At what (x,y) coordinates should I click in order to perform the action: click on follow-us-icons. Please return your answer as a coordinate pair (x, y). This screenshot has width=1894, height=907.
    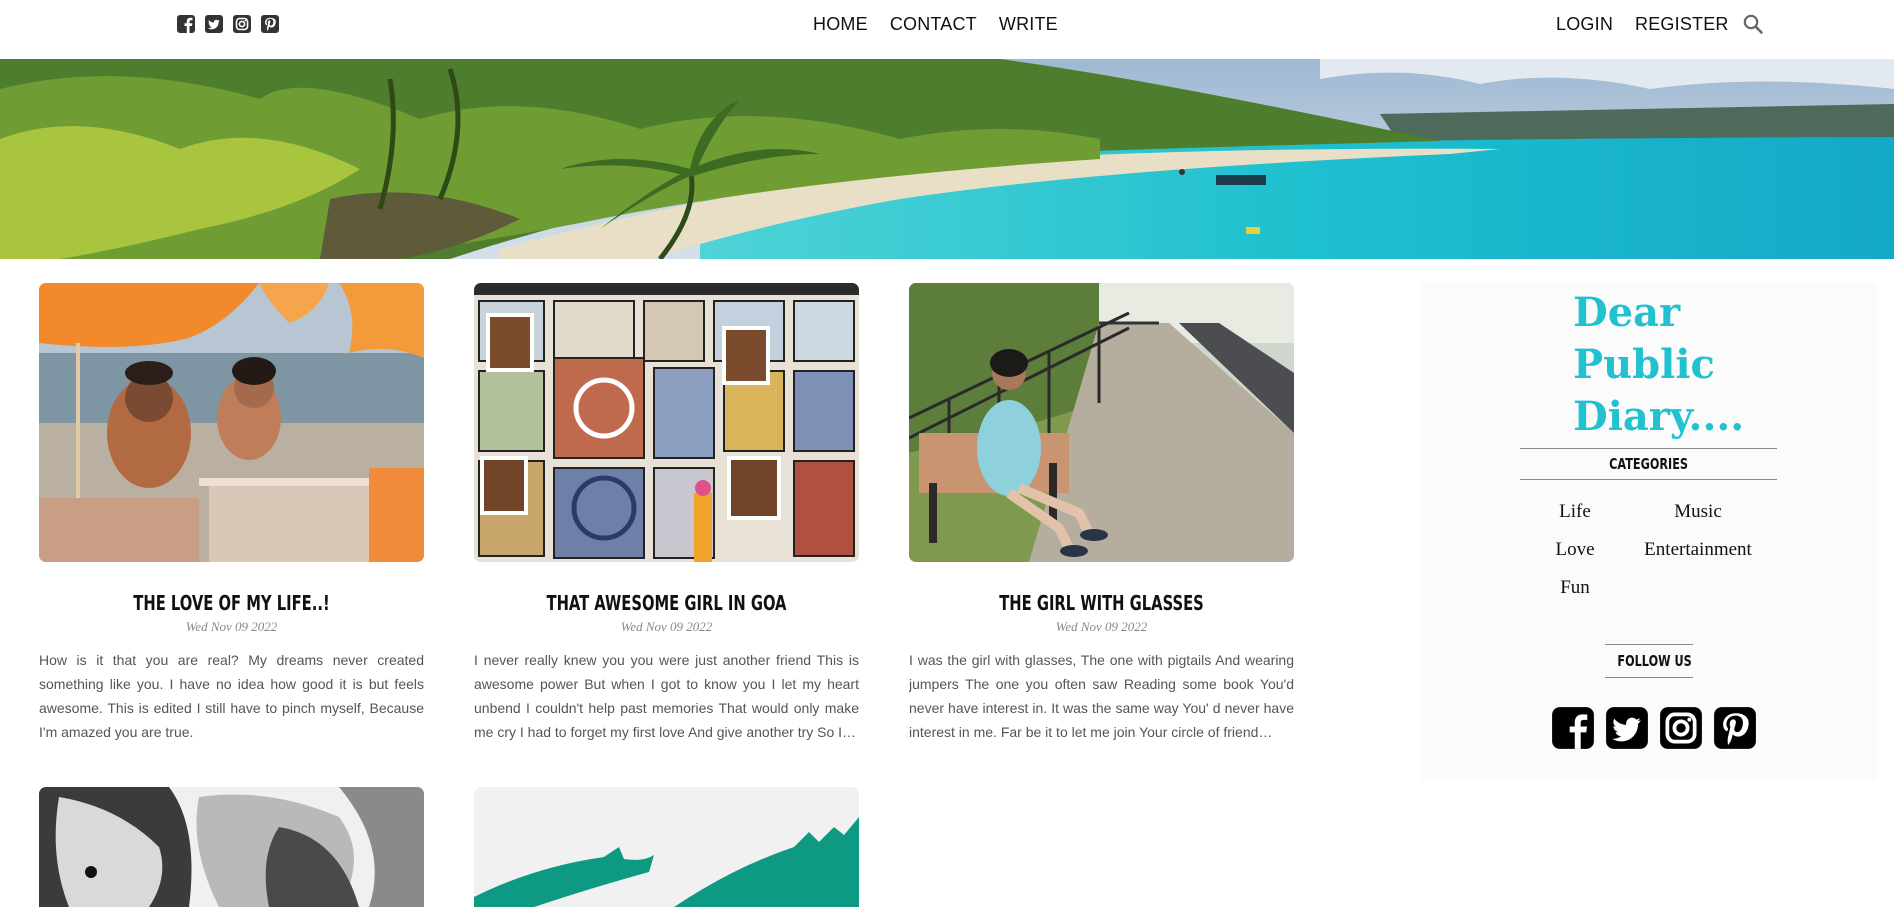
    Looking at the image, I should click on (1654, 728).